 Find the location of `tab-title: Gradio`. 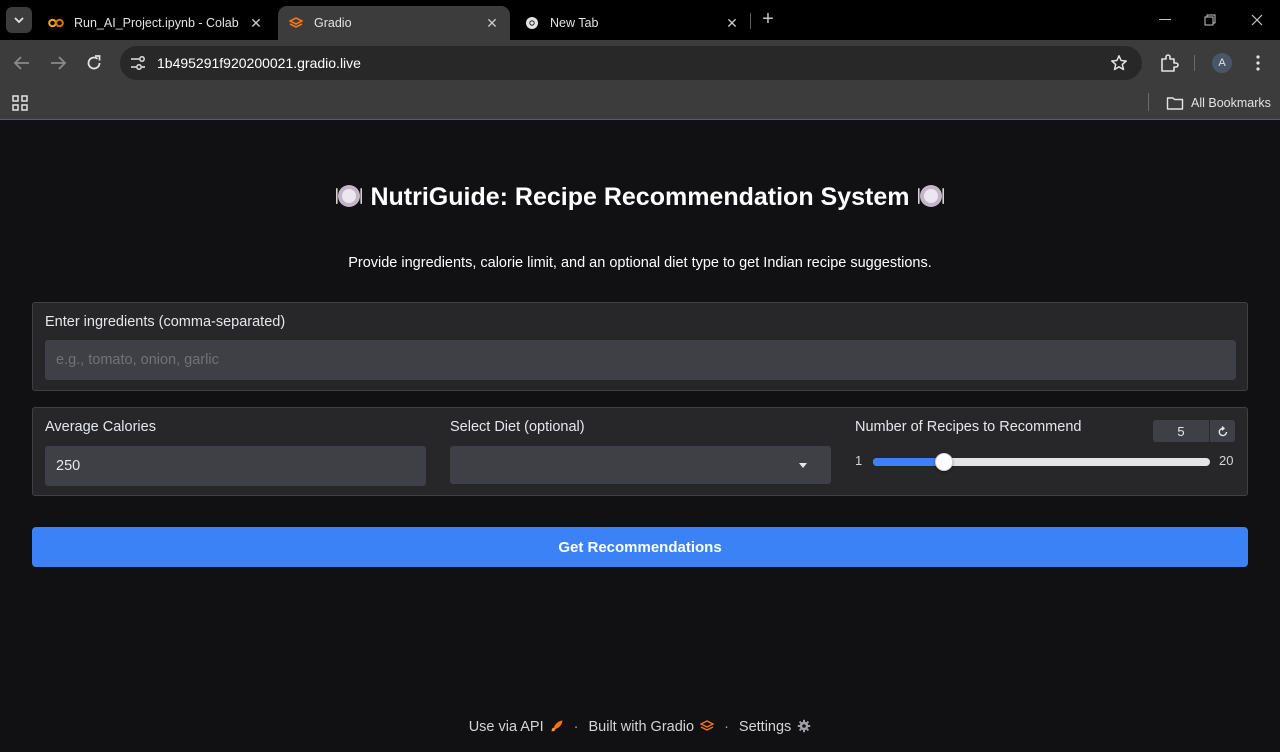

tab-title: Gradio is located at coordinates (333, 23).